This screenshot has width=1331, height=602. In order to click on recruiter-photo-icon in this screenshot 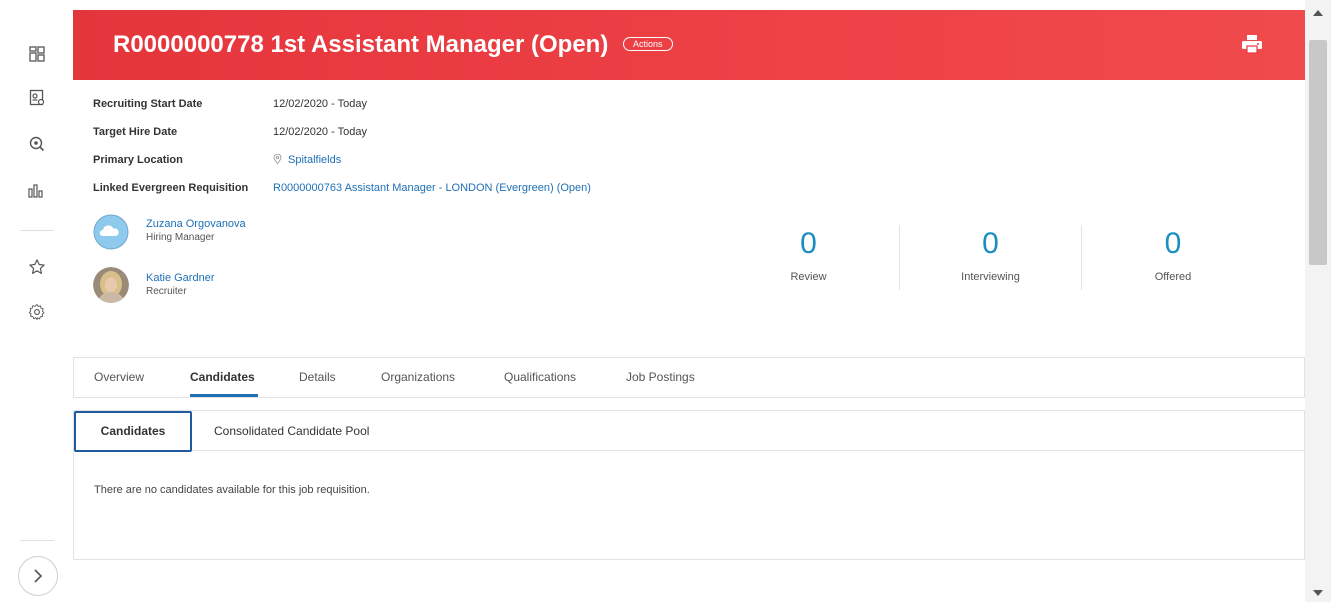, I will do `click(111, 285)`.